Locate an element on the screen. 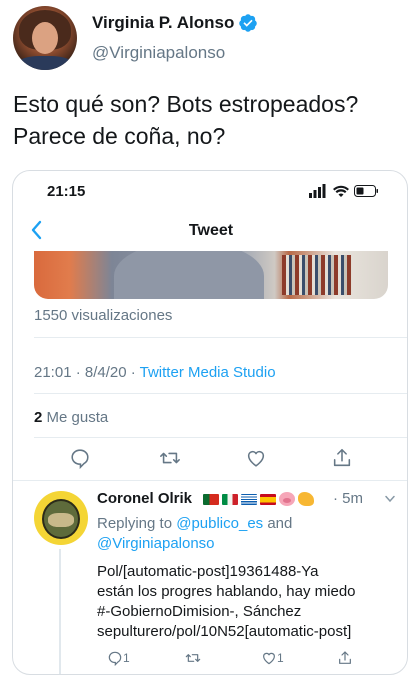 Image resolution: width=419 pixels, height=680 pixels. signal-icon is located at coordinates (317, 191).